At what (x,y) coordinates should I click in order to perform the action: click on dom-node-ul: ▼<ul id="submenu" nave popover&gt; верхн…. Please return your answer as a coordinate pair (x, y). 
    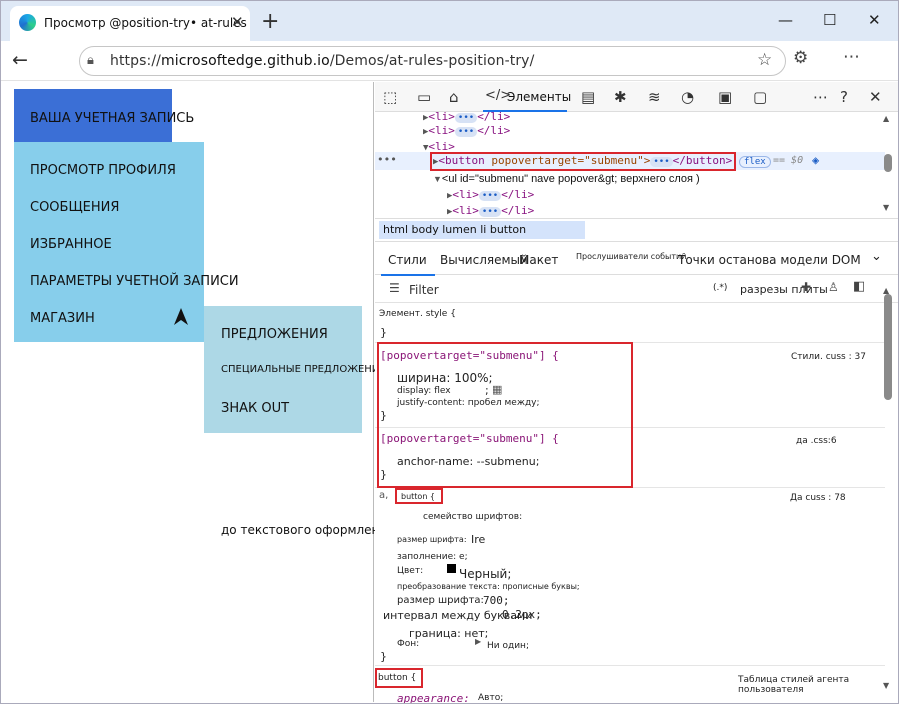
    Looking at the image, I should click on (566, 179).